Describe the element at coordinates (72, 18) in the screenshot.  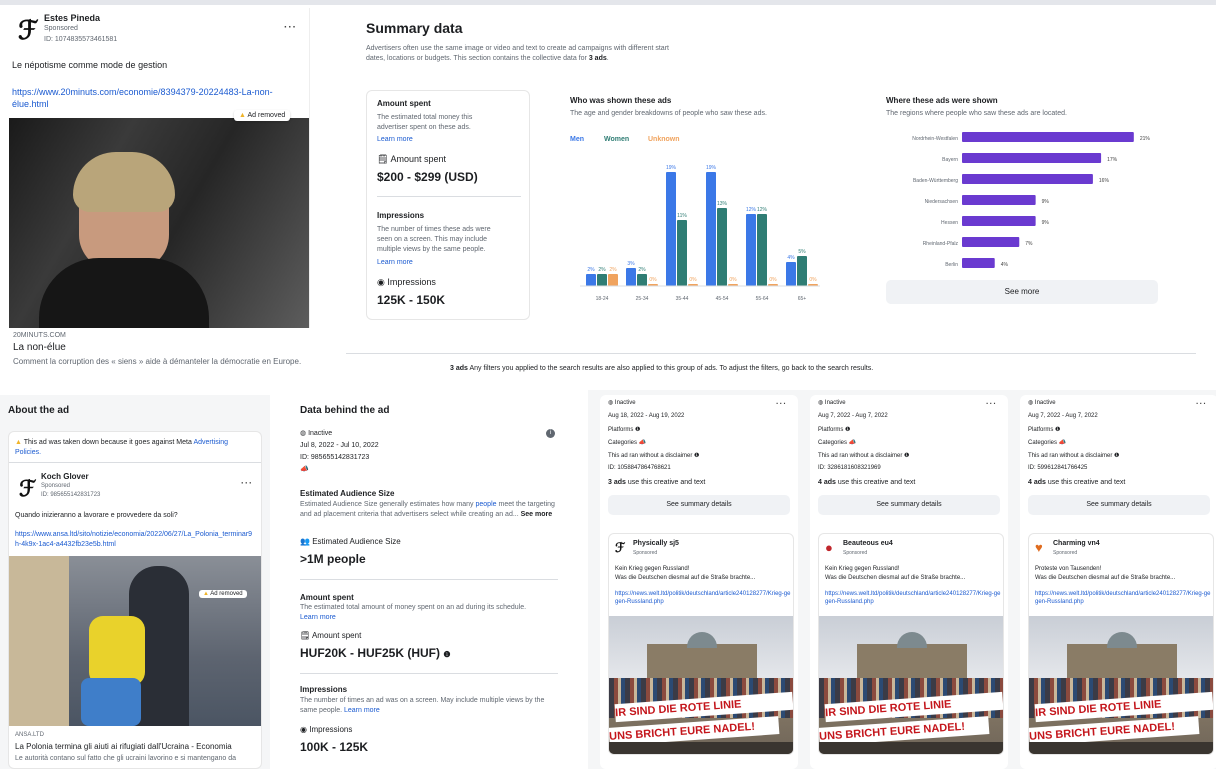
I see `advertiser-name: Estes Pineda` at that location.